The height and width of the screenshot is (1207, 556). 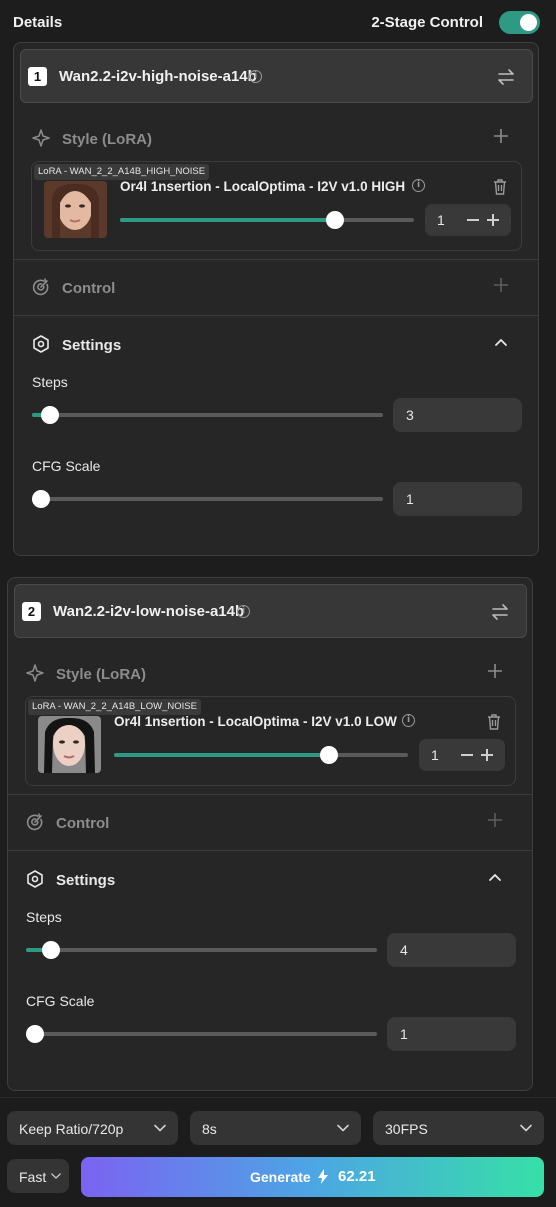 What do you see at coordinates (270, 611) in the screenshot?
I see `stage-2-header: 2 Wan2.2-i2v-low-noise-a14b i` at bounding box center [270, 611].